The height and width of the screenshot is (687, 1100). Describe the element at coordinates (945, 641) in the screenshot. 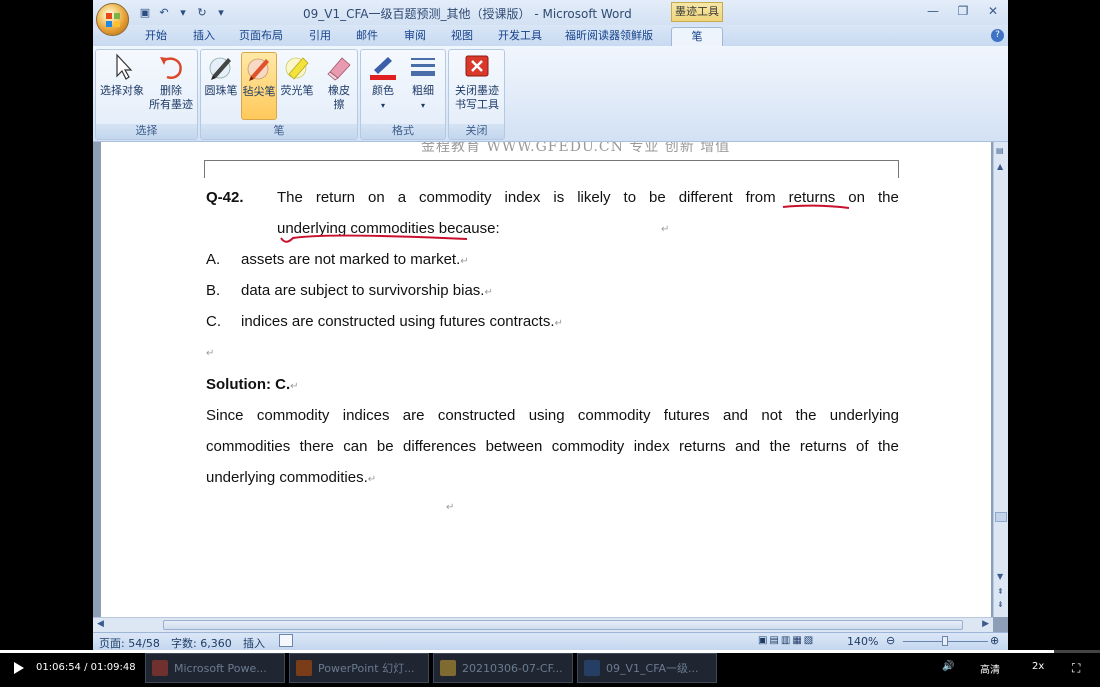

I see `zoom-slider-thumb` at that location.